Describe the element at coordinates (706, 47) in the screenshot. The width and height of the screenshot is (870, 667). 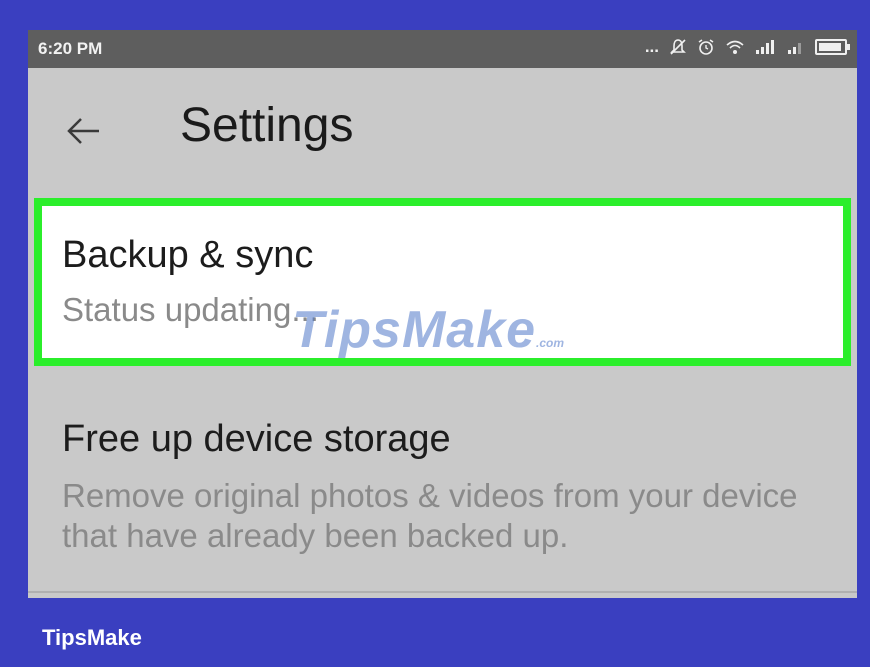
I see `alarm-icon` at that location.